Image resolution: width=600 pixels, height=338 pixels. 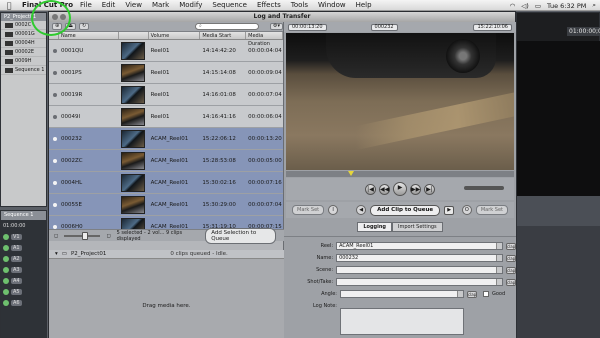 What do you see at coordinates (491, 210) in the screenshot?
I see `mark-out-display: Mark Set` at bounding box center [491, 210].